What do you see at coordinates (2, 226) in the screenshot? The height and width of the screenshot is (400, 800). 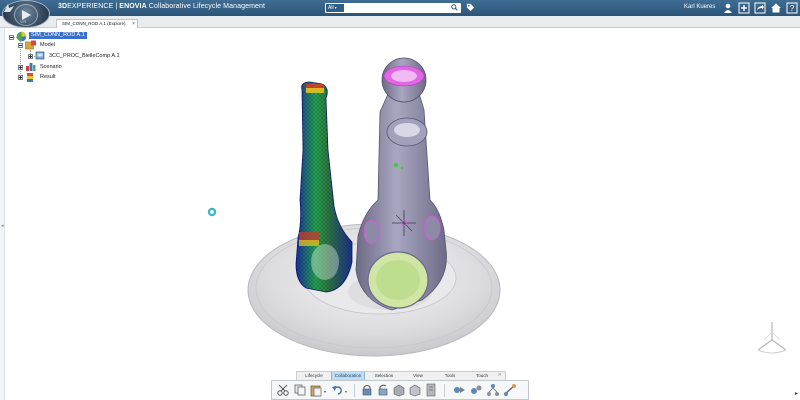 I see `chevron-left-icon: ◂` at bounding box center [2, 226].